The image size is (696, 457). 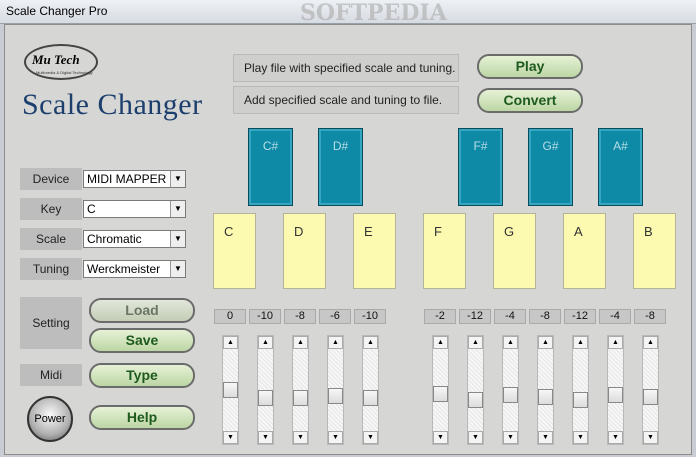 I want to click on power-button: Power, so click(x=50, y=419).